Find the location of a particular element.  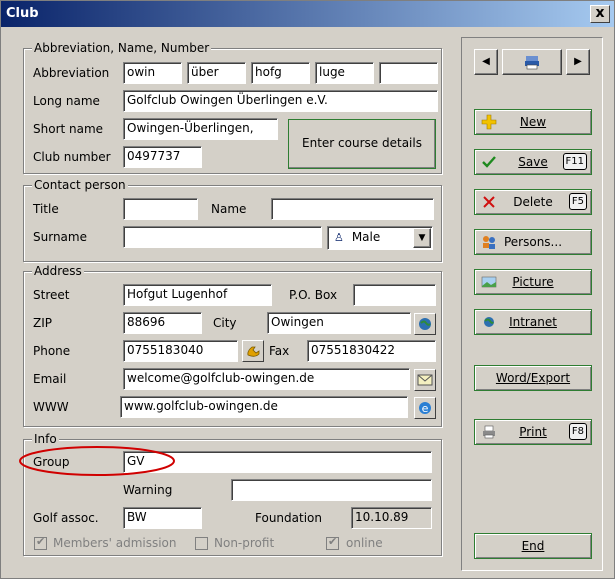

email-field: welcome@golfclub-owingen.de is located at coordinates (266, 379).